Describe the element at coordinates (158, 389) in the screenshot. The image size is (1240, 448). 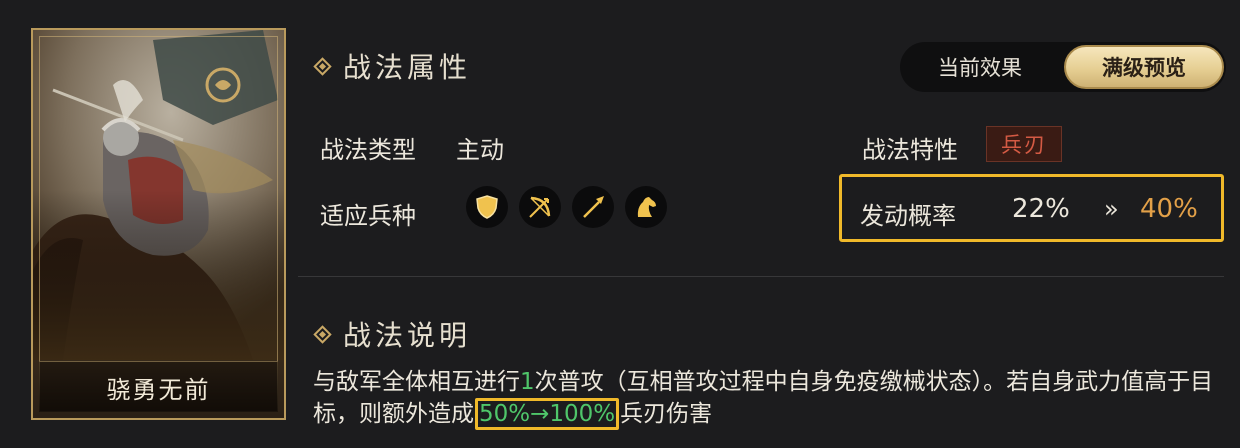
I see `tactic-name: 骁勇无前` at that location.